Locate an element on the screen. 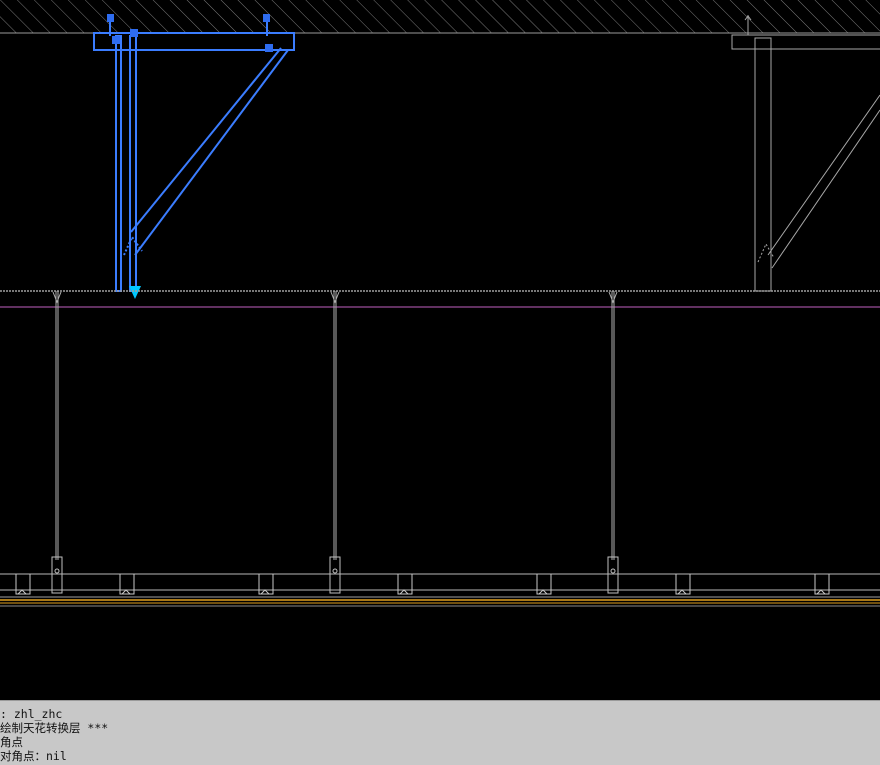 The height and width of the screenshot is (765, 880). command-prompt-line: 对角点：nil is located at coordinates (33, 756).